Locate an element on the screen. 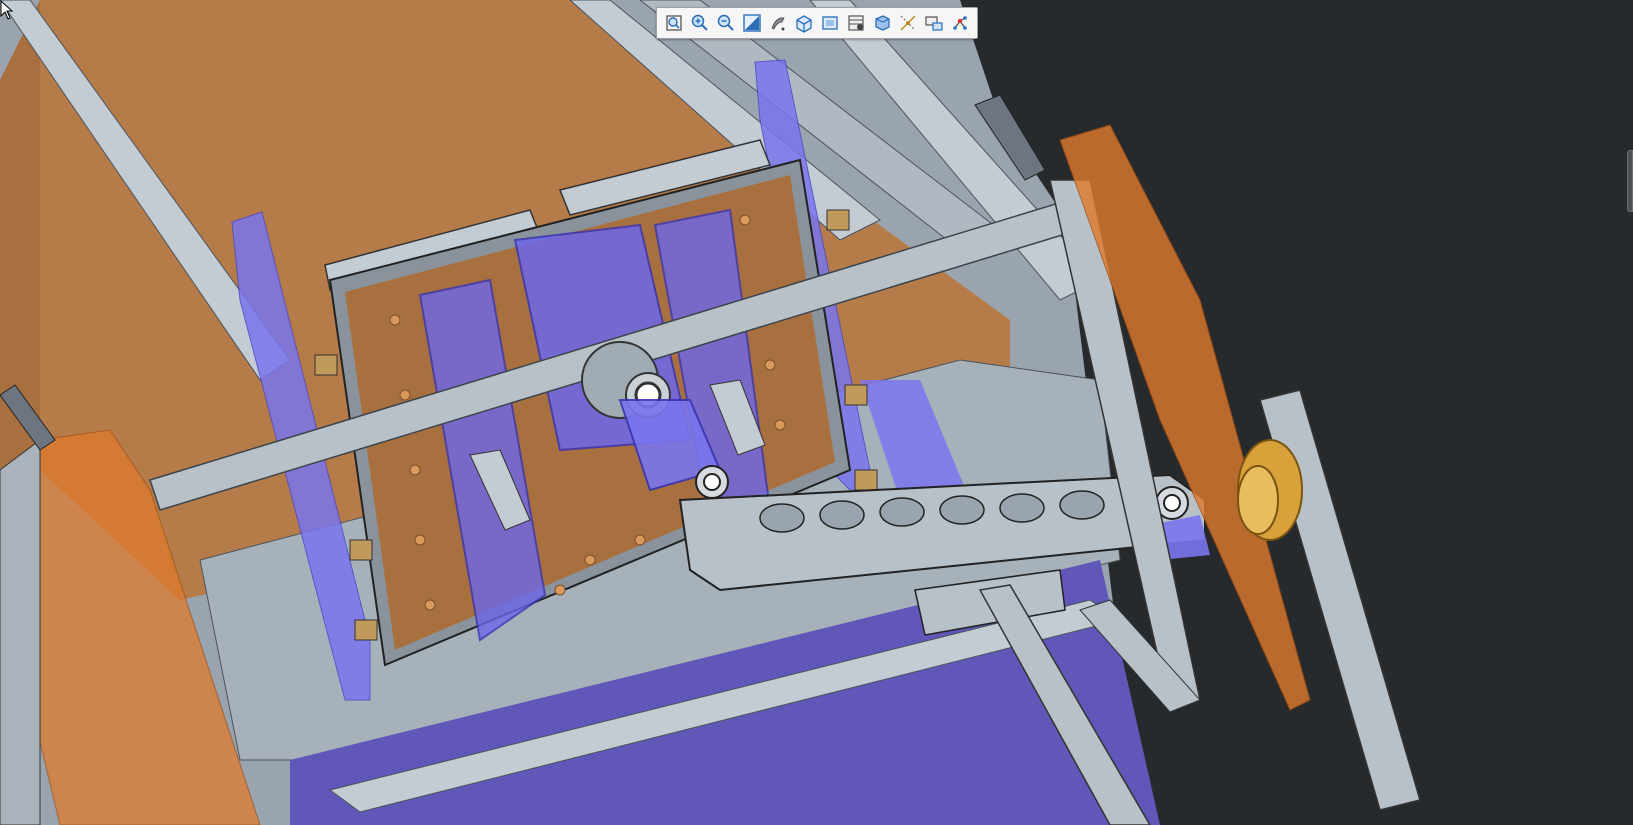 Image resolution: width=1633 pixels, height=825 pixels. annotation-display-button is located at coordinates (934, 23).